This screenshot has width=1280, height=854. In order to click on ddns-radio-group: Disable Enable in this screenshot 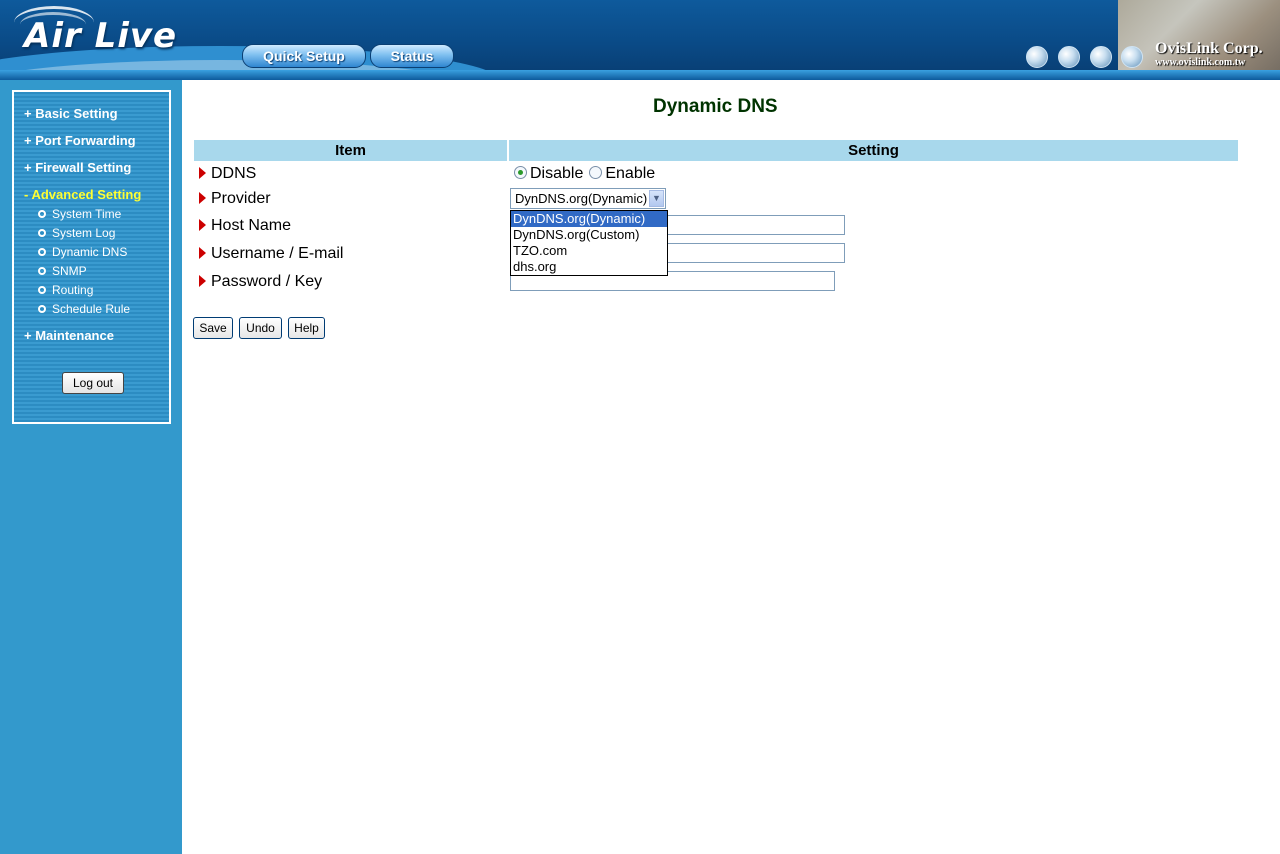, I will do `click(587, 174)`.